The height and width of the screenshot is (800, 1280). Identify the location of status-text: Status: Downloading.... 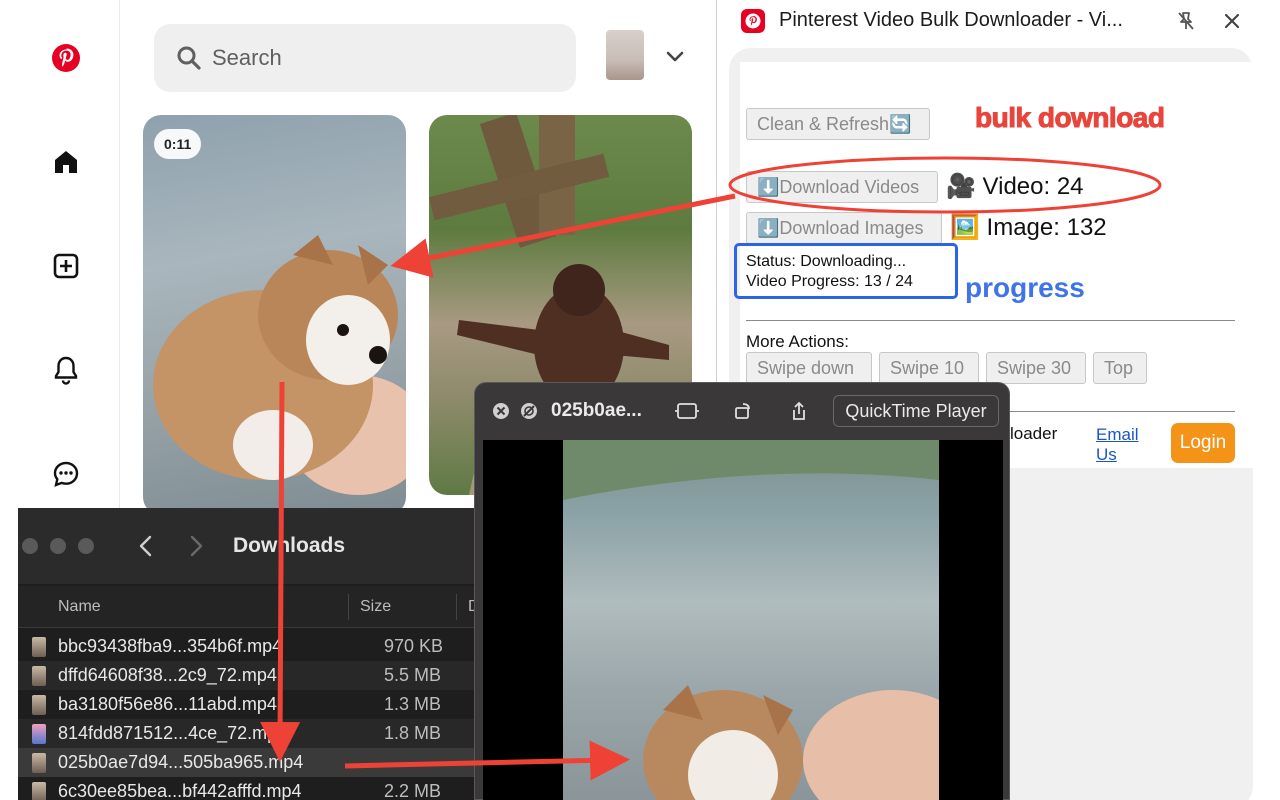
(826, 261).